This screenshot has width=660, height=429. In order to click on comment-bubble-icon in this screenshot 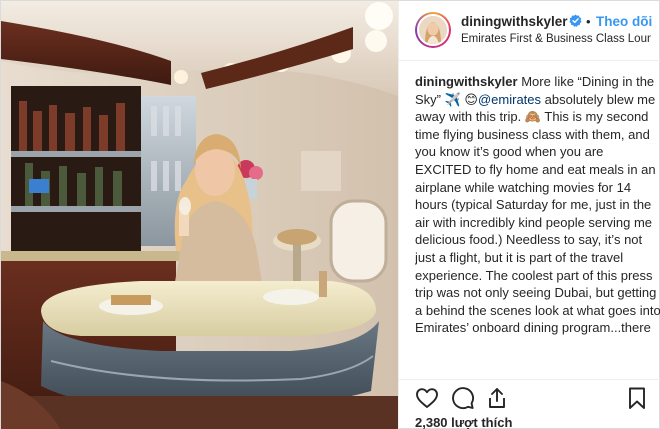, I will do `click(463, 398)`.